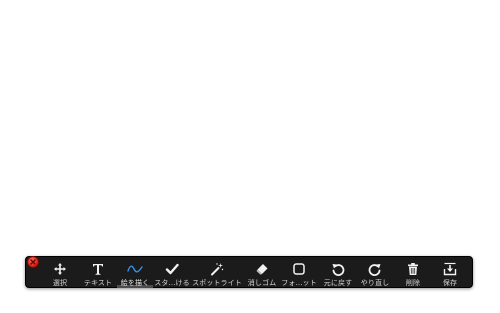  What do you see at coordinates (217, 283) in the screenshot?
I see `tool-label: スポットライト` at bounding box center [217, 283].